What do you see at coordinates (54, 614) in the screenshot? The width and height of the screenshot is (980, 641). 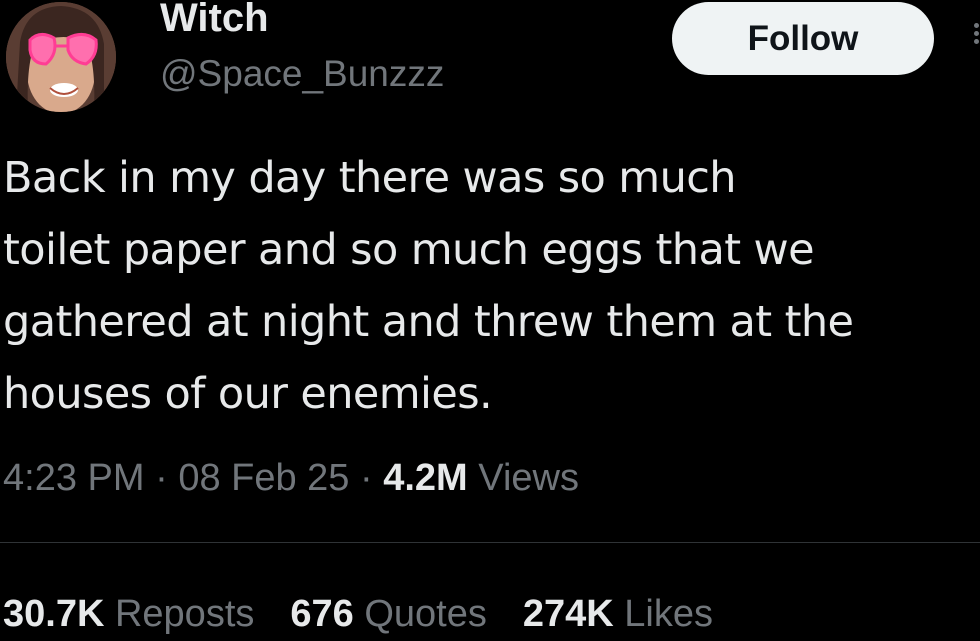 I see `reposts-count: 30.7K` at bounding box center [54, 614].